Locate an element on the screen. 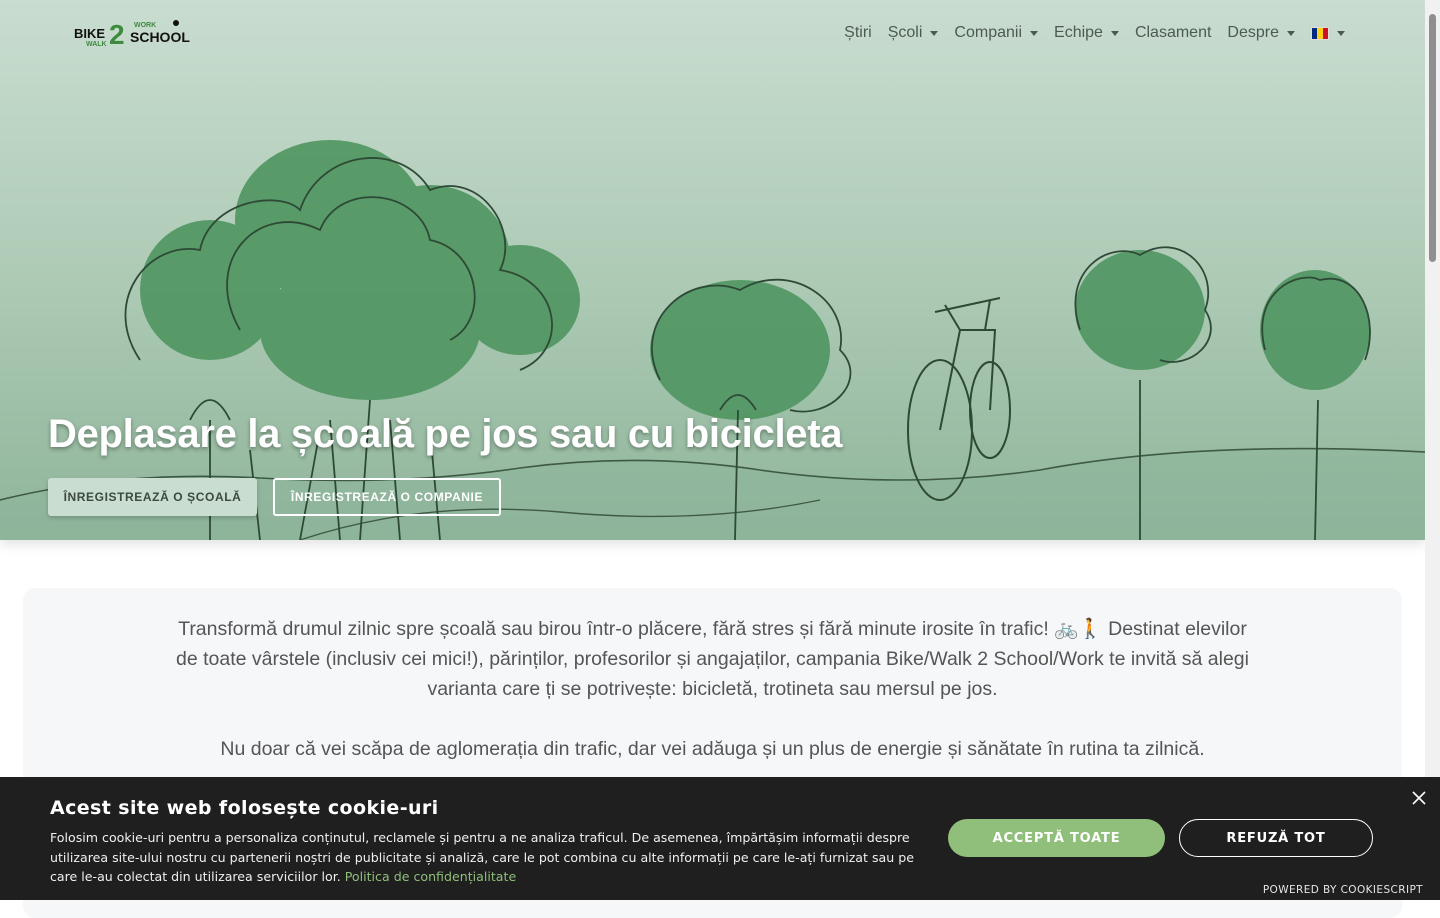  nav-item-despre: Despre is located at coordinates (1261, 33).